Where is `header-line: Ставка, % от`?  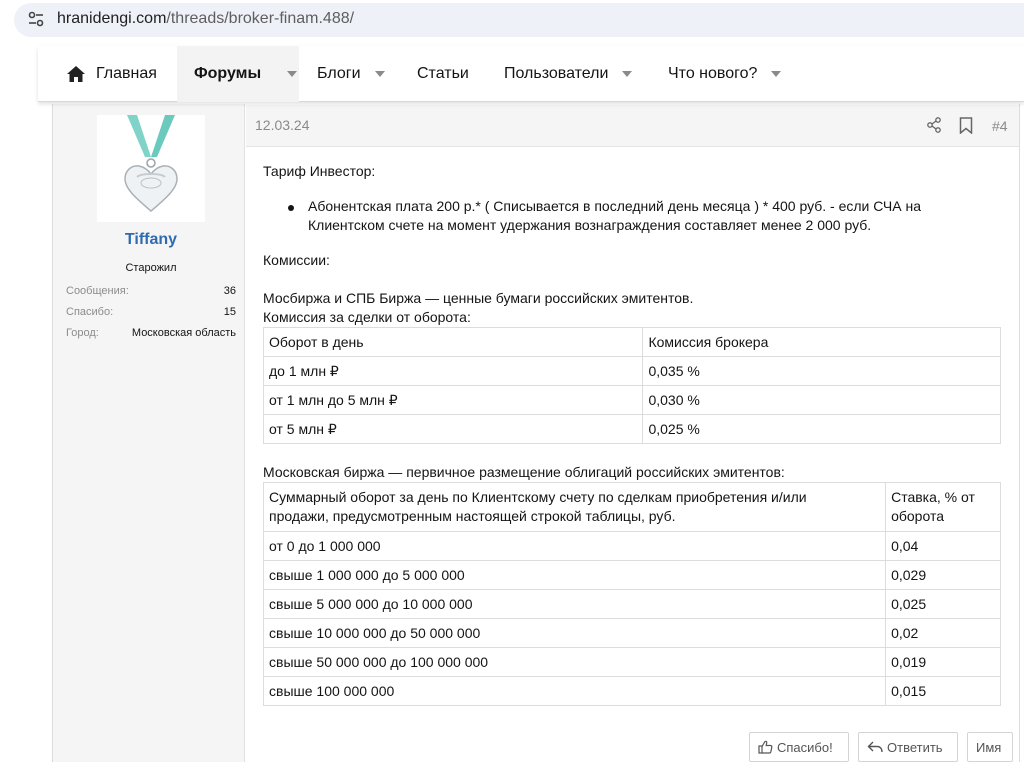 header-line: Ставка, % от is located at coordinates (933, 497).